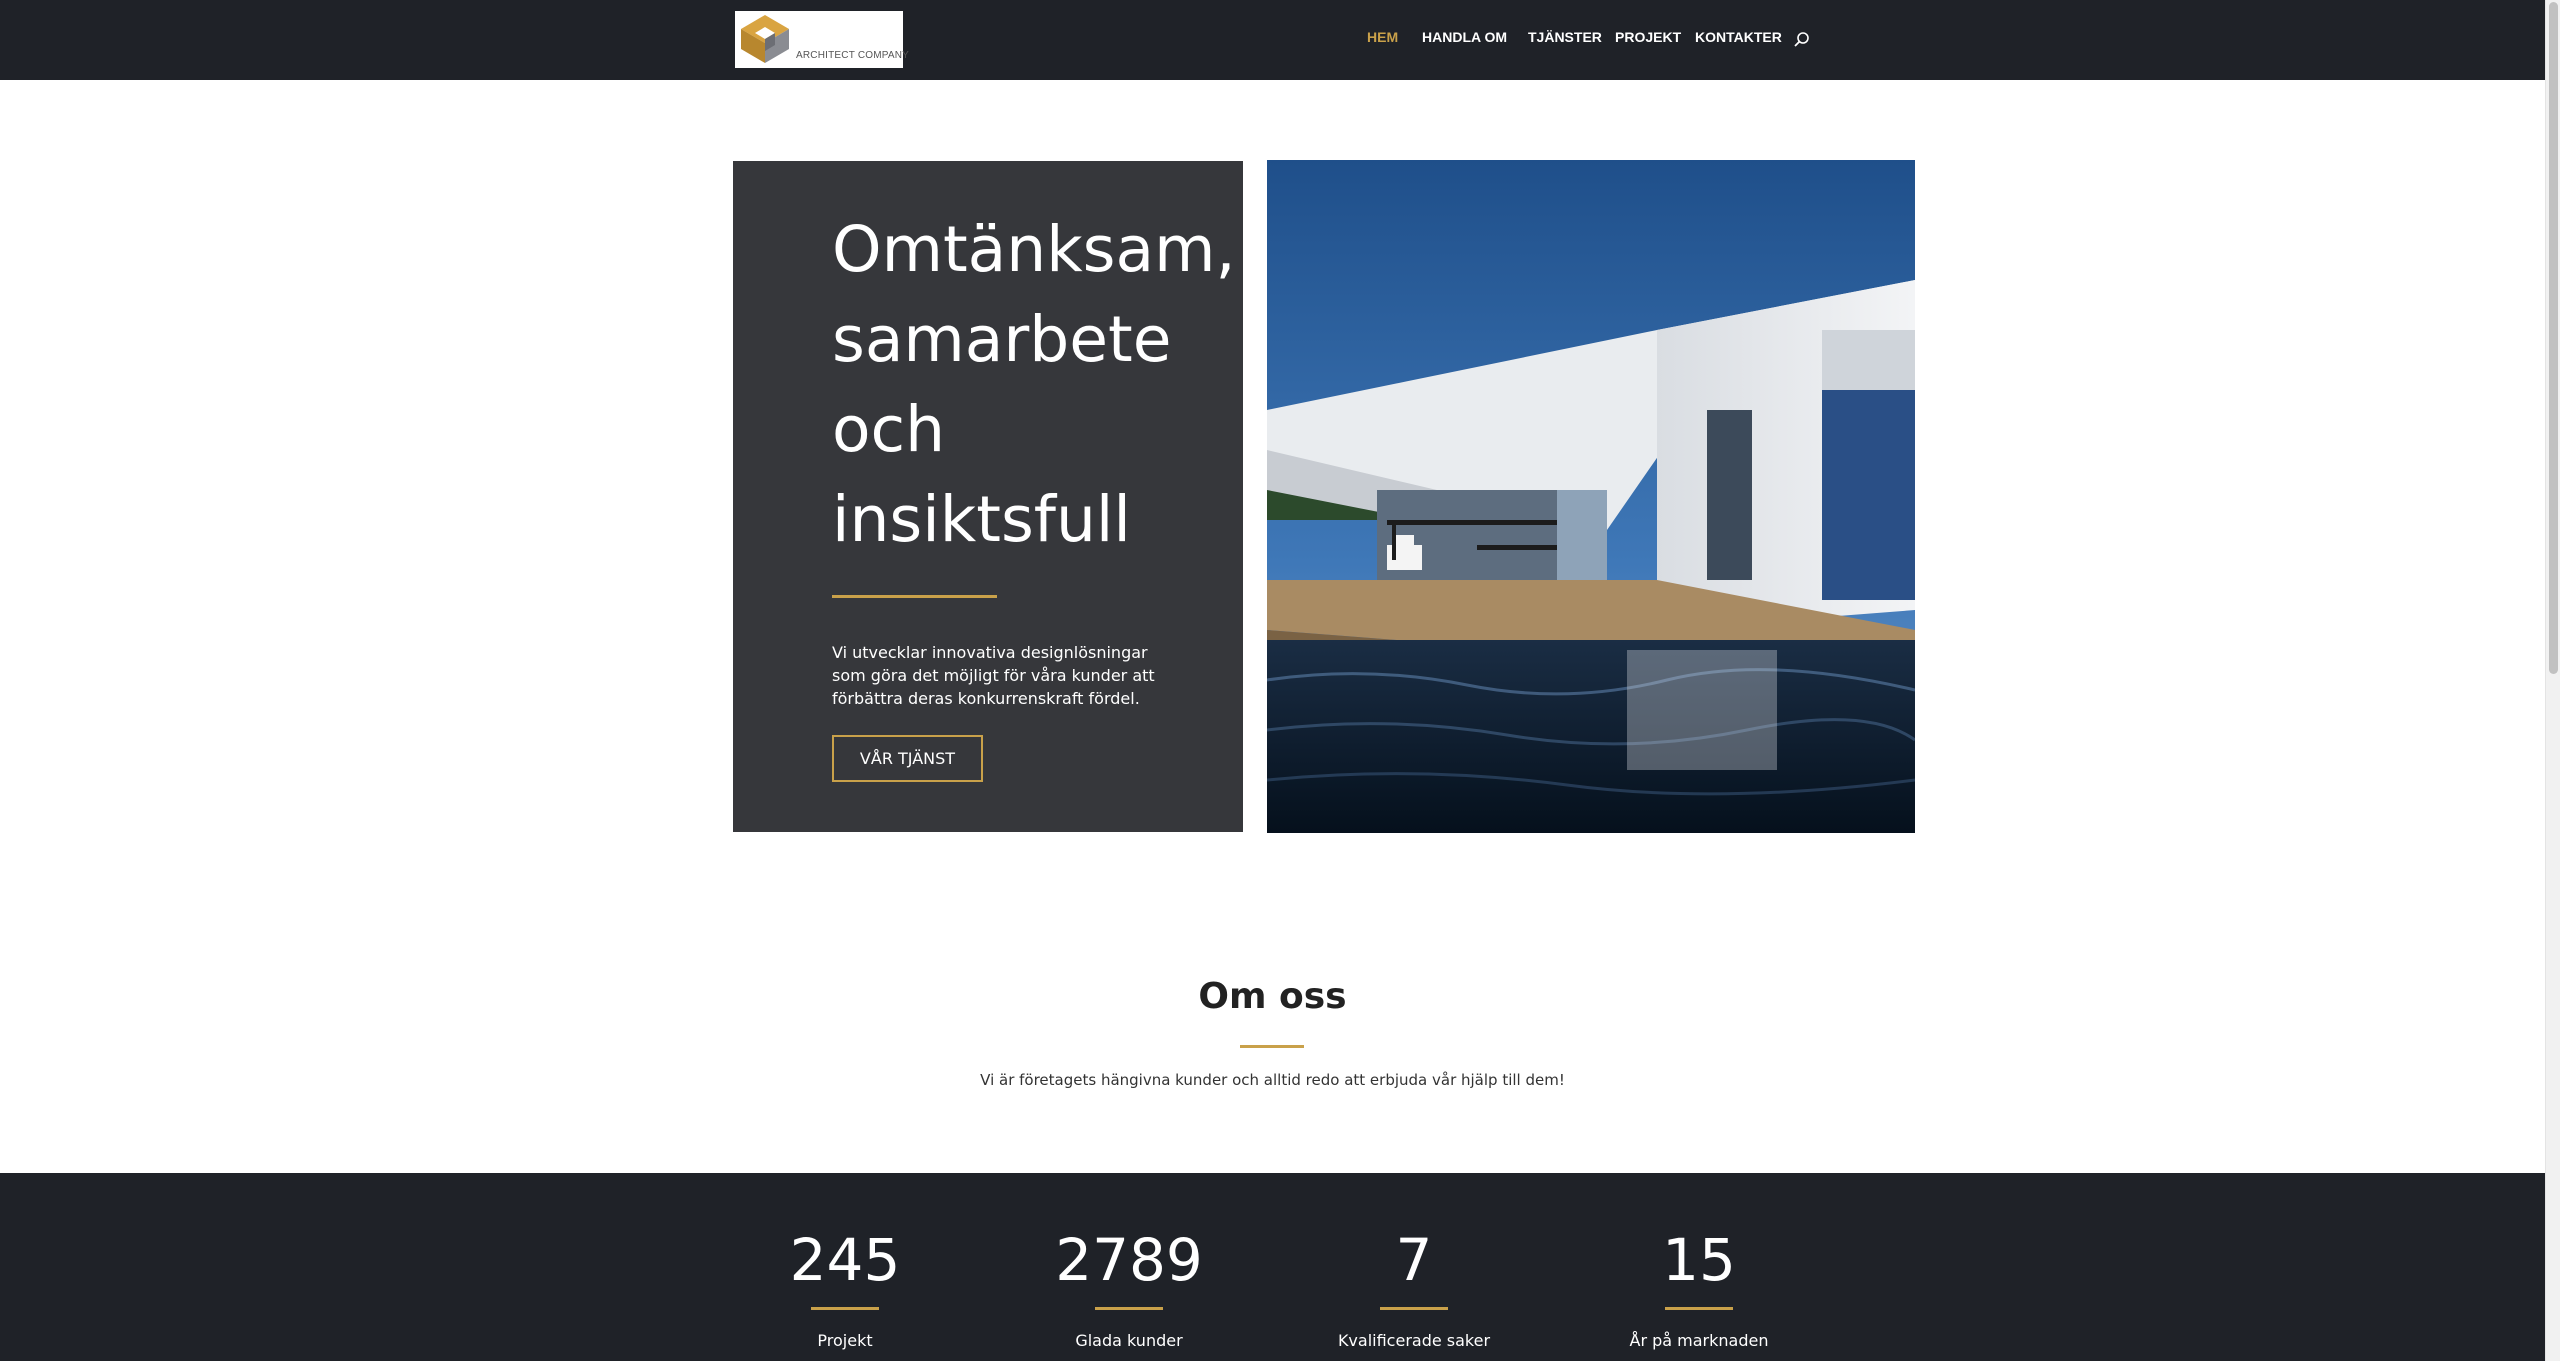 This screenshot has height=1361, width=2560. What do you see at coordinates (845, 1260) in the screenshot?
I see `stat-number: 245` at bounding box center [845, 1260].